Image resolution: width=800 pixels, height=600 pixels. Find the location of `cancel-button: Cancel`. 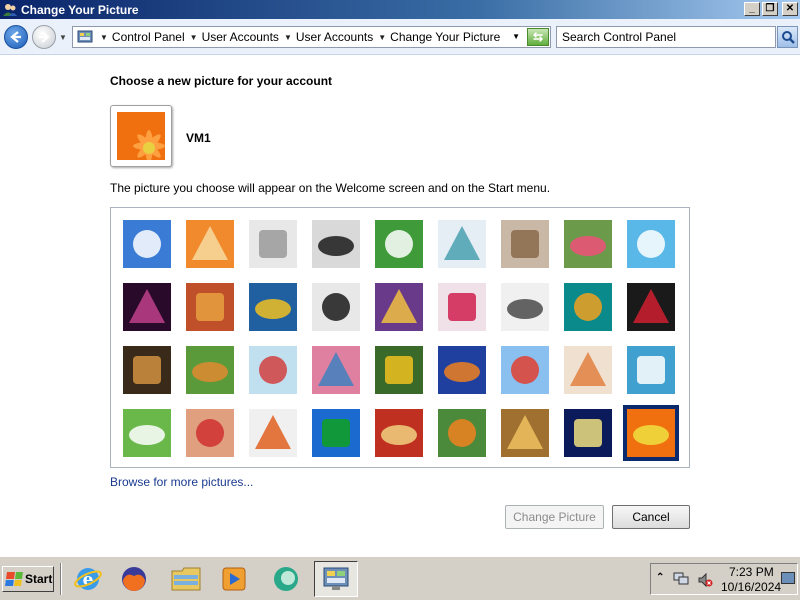

cancel-button: Cancel is located at coordinates (651, 517).